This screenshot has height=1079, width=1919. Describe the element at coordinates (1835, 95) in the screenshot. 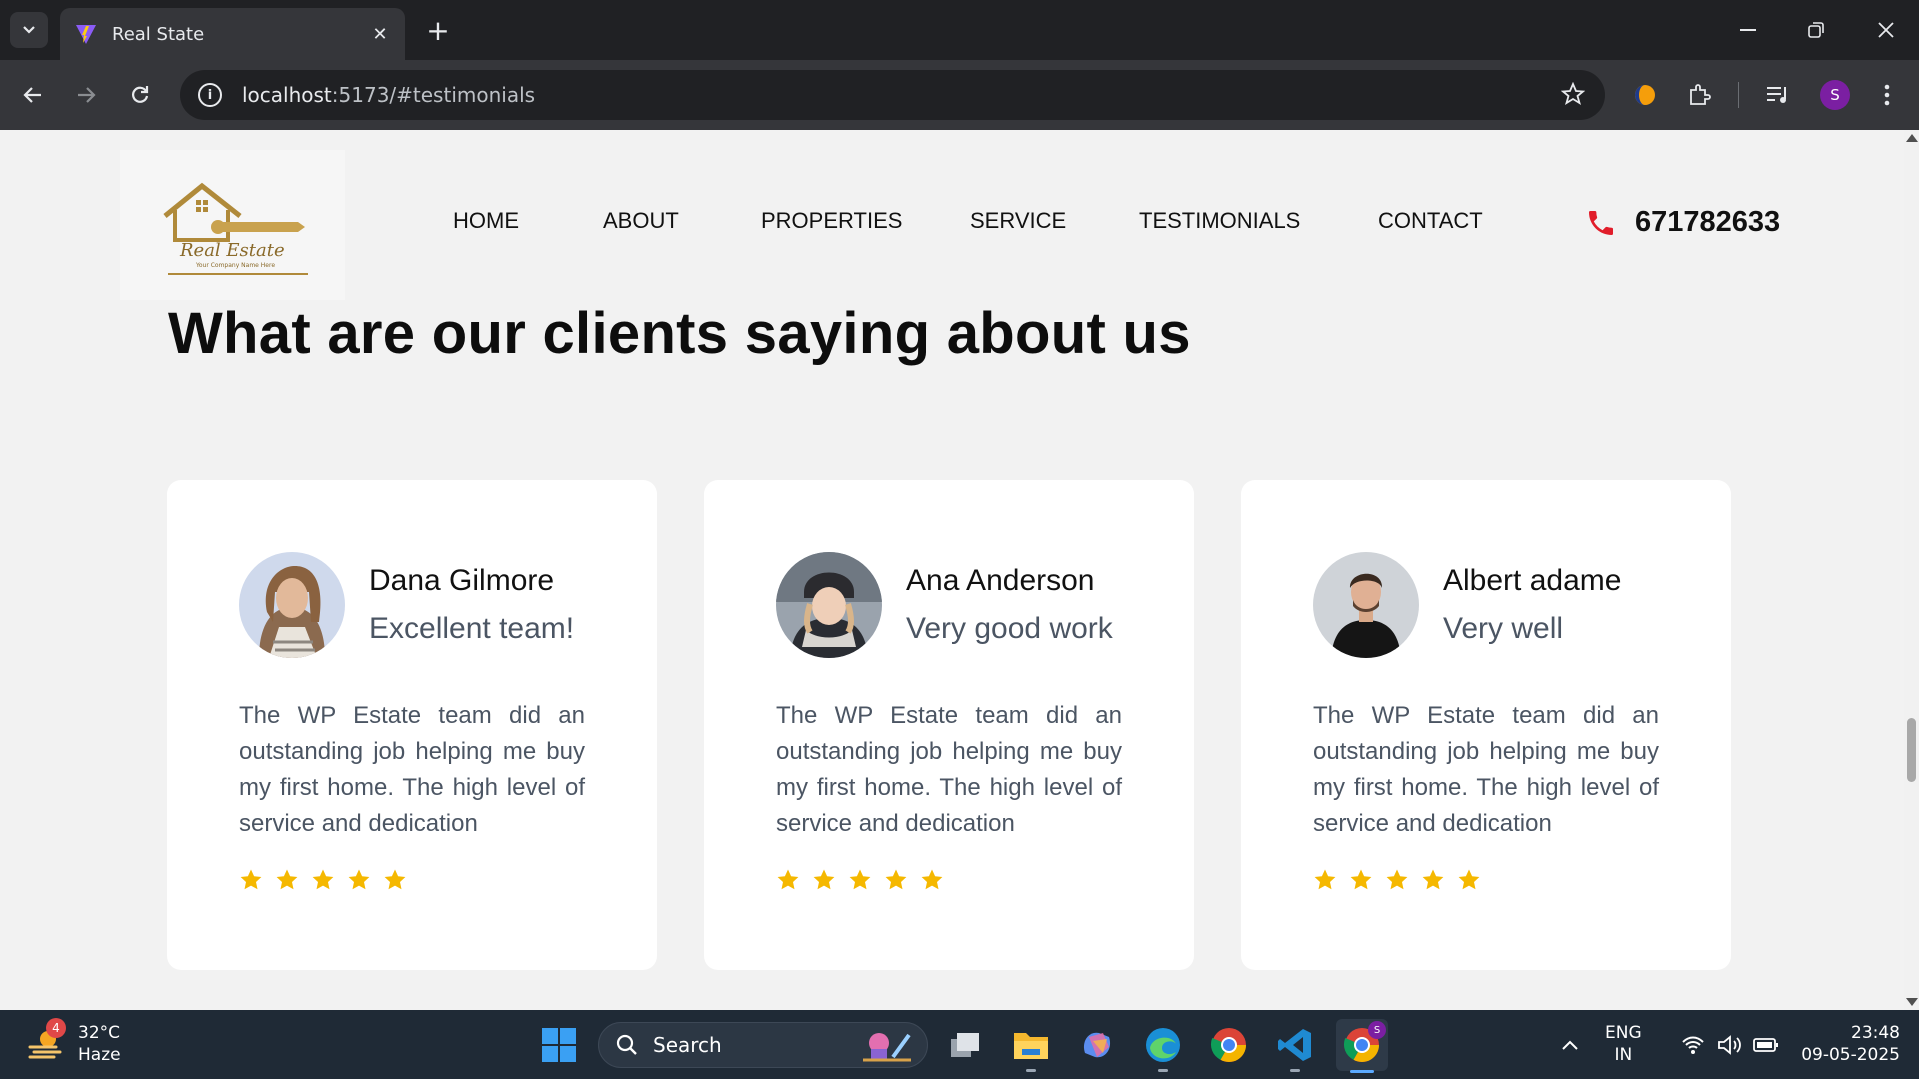

I see `profile-avatar: S` at that location.